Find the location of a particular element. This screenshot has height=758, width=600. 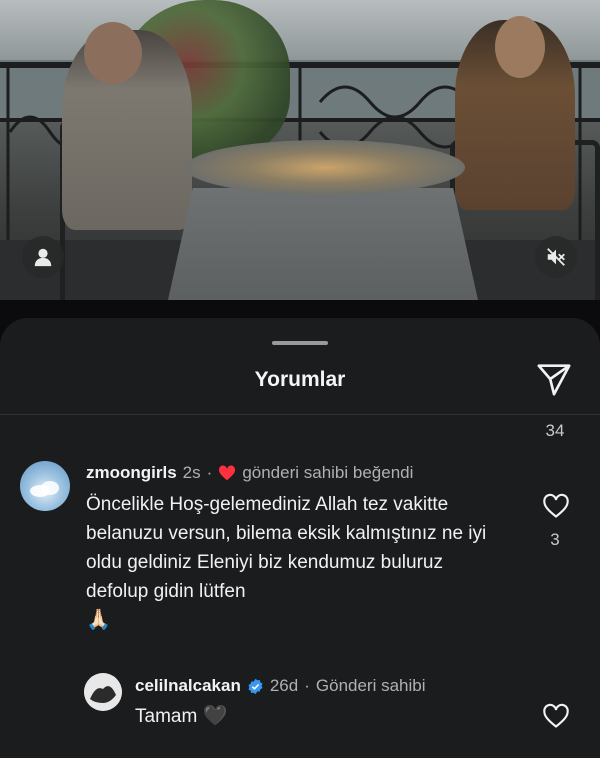

verified-icon is located at coordinates (255, 686).